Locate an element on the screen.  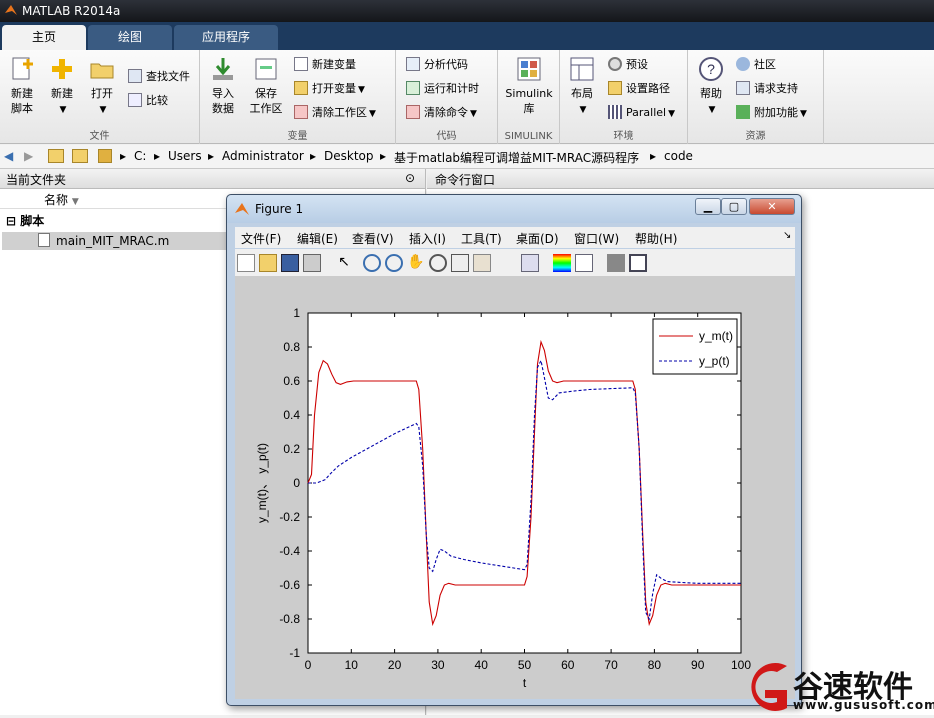
ribbon-group-variable: 导入 数据 保存 工作区 新建变量 打开变量 ▼ 清除工作区 ▼ 变量 is located at coordinates (298, 97).